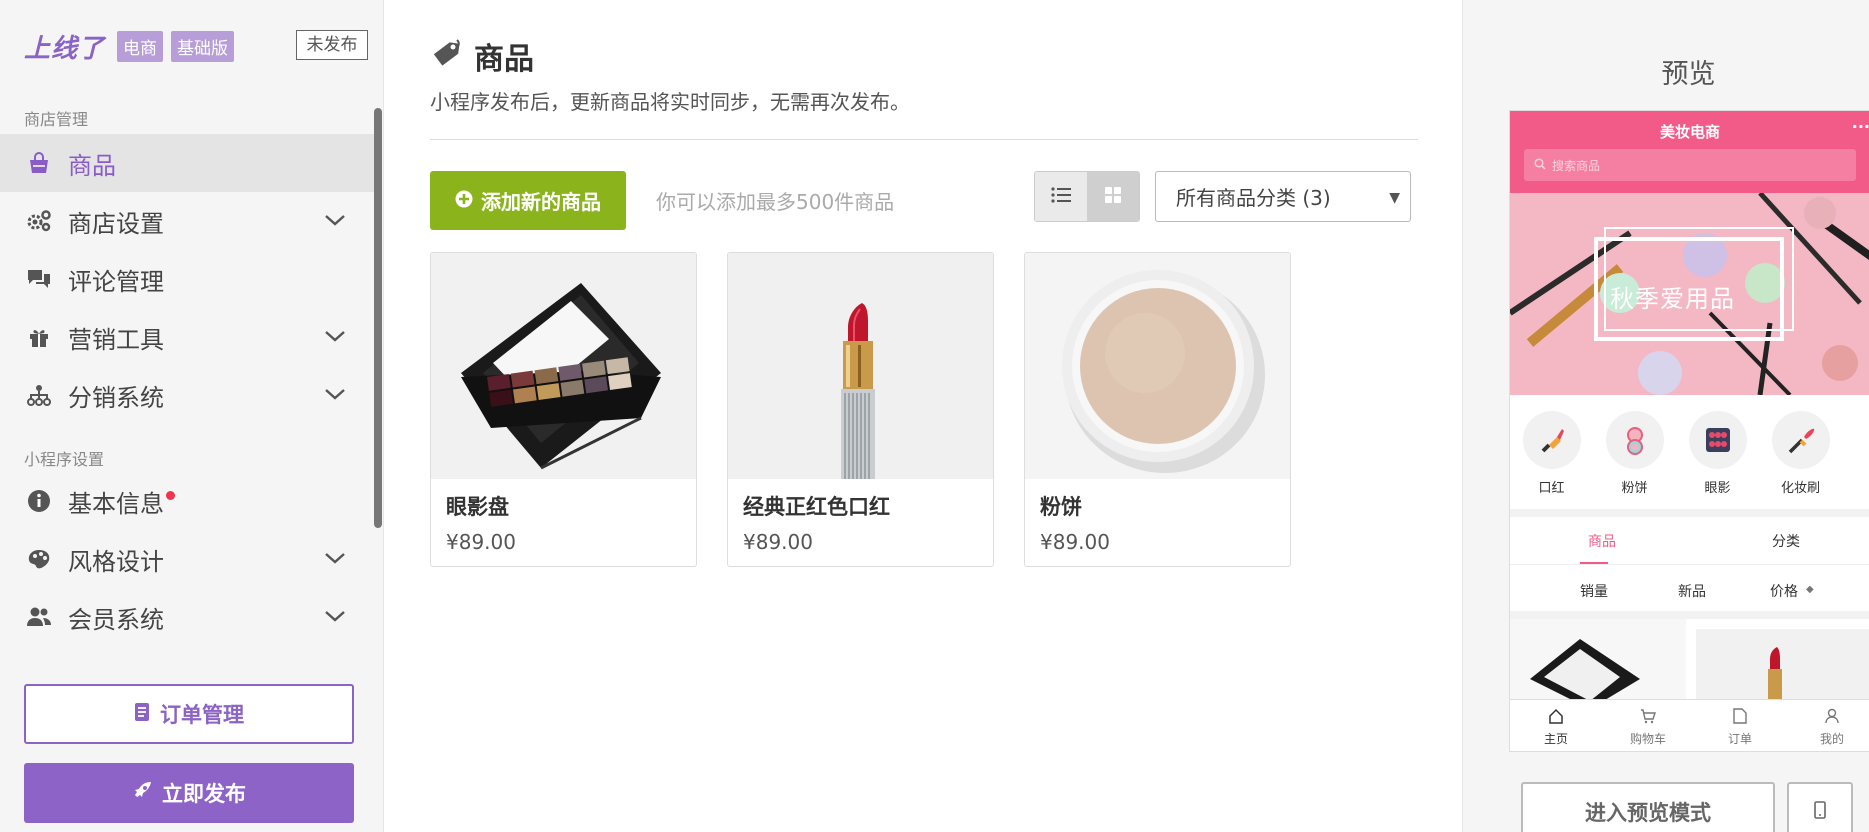 The width and height of the screenshot is (1869, 832). I want to click on view-toggle, so click(1087, 196).